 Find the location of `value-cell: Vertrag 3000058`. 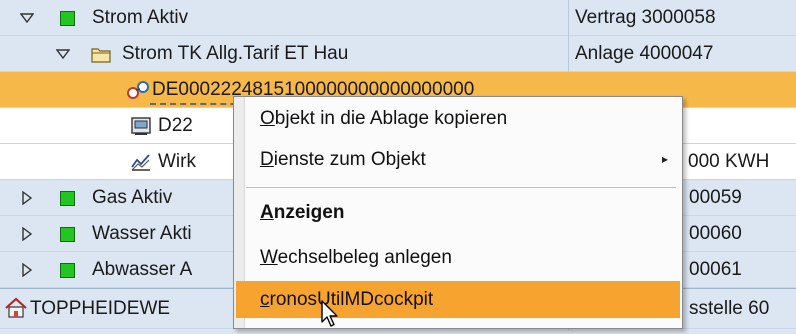

value-cell: Vertrag 3000058 is located at coordinates (682, 18).